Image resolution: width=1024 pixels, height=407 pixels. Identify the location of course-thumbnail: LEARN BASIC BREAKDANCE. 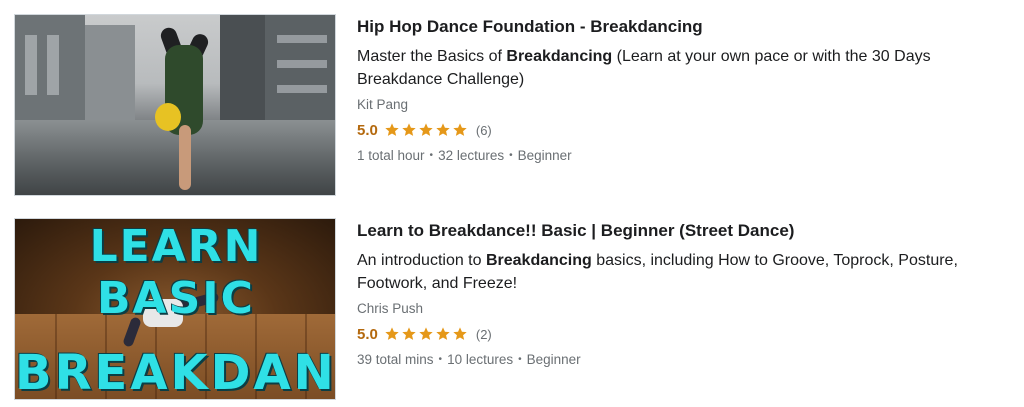
(175, 309).